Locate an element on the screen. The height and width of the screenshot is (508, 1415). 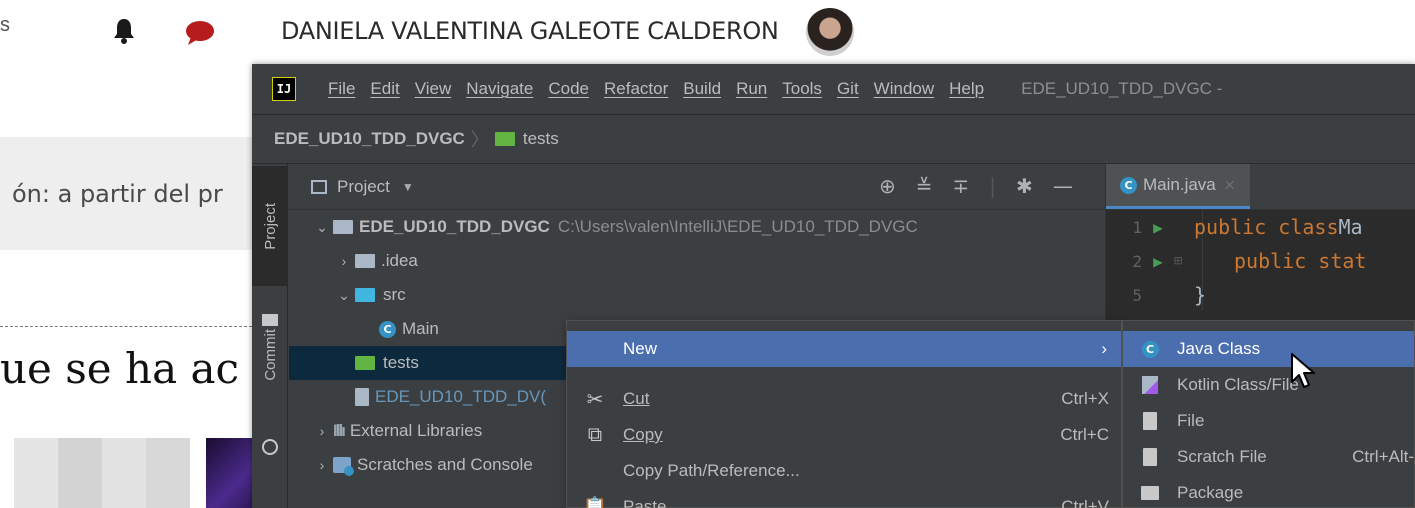
hide-icon: — is located at coordinates (1063, 186).